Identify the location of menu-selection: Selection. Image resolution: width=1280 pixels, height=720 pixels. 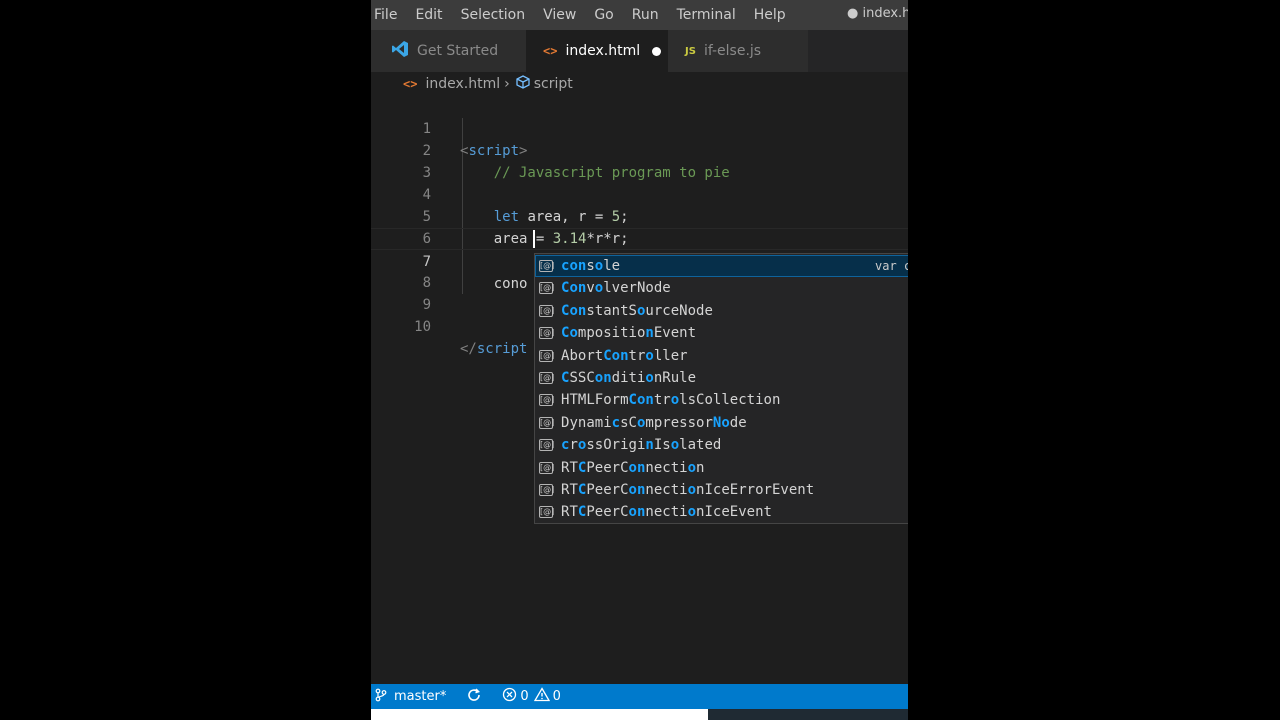
(492, 15).